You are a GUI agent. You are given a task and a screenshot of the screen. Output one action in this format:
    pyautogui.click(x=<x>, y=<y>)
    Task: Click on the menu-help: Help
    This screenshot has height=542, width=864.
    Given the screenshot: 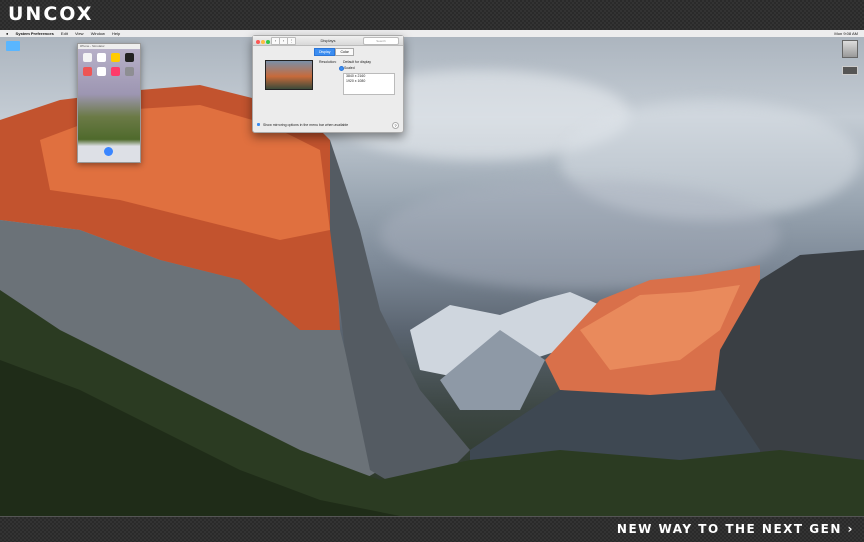 What is the action you would take?
    pyautogui.click(x=116, y=33)
    